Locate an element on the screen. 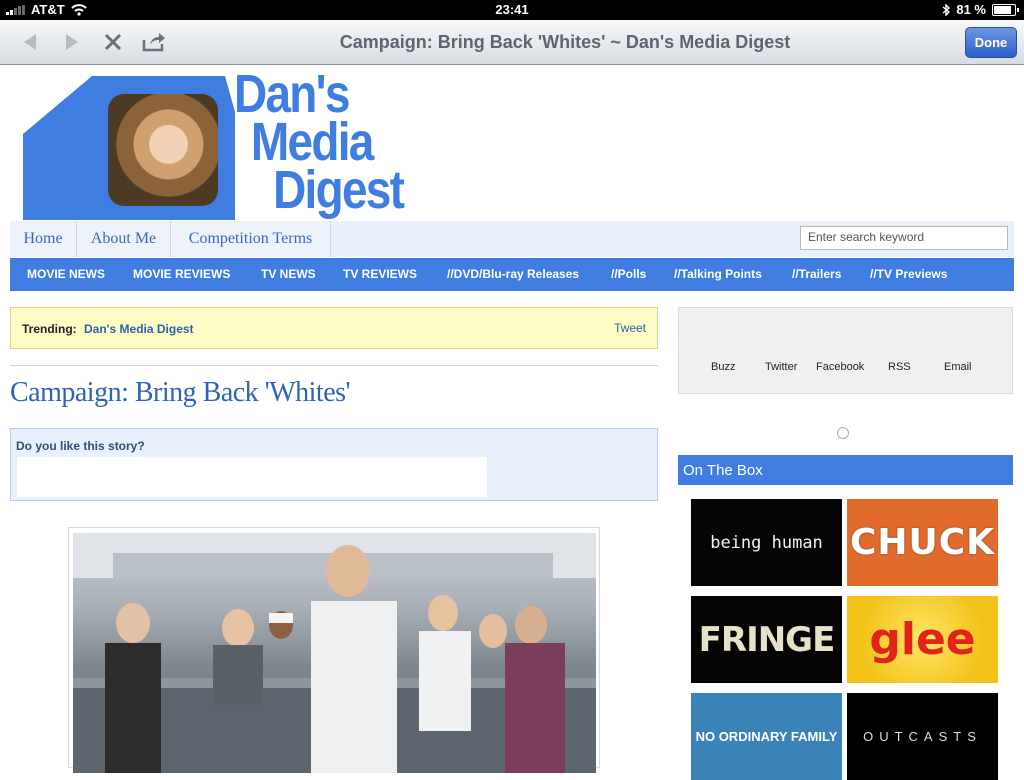  nav-home: Home is located at coordinates (43, 239).